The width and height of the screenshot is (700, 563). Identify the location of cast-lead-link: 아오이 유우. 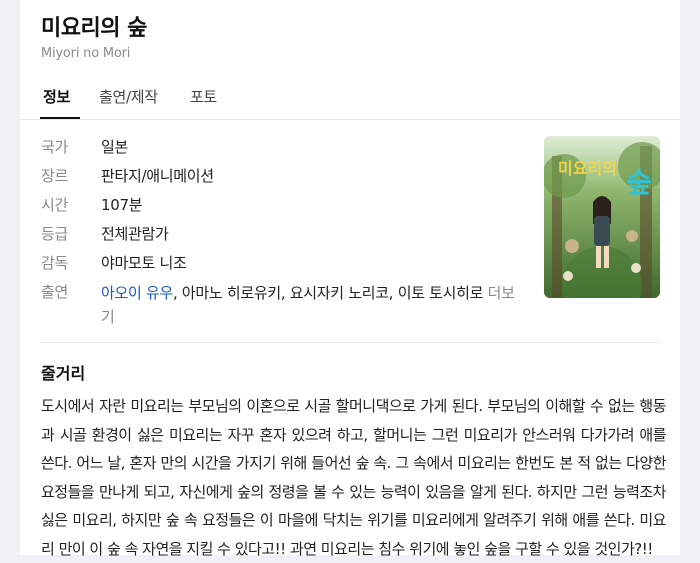
(137, 293).